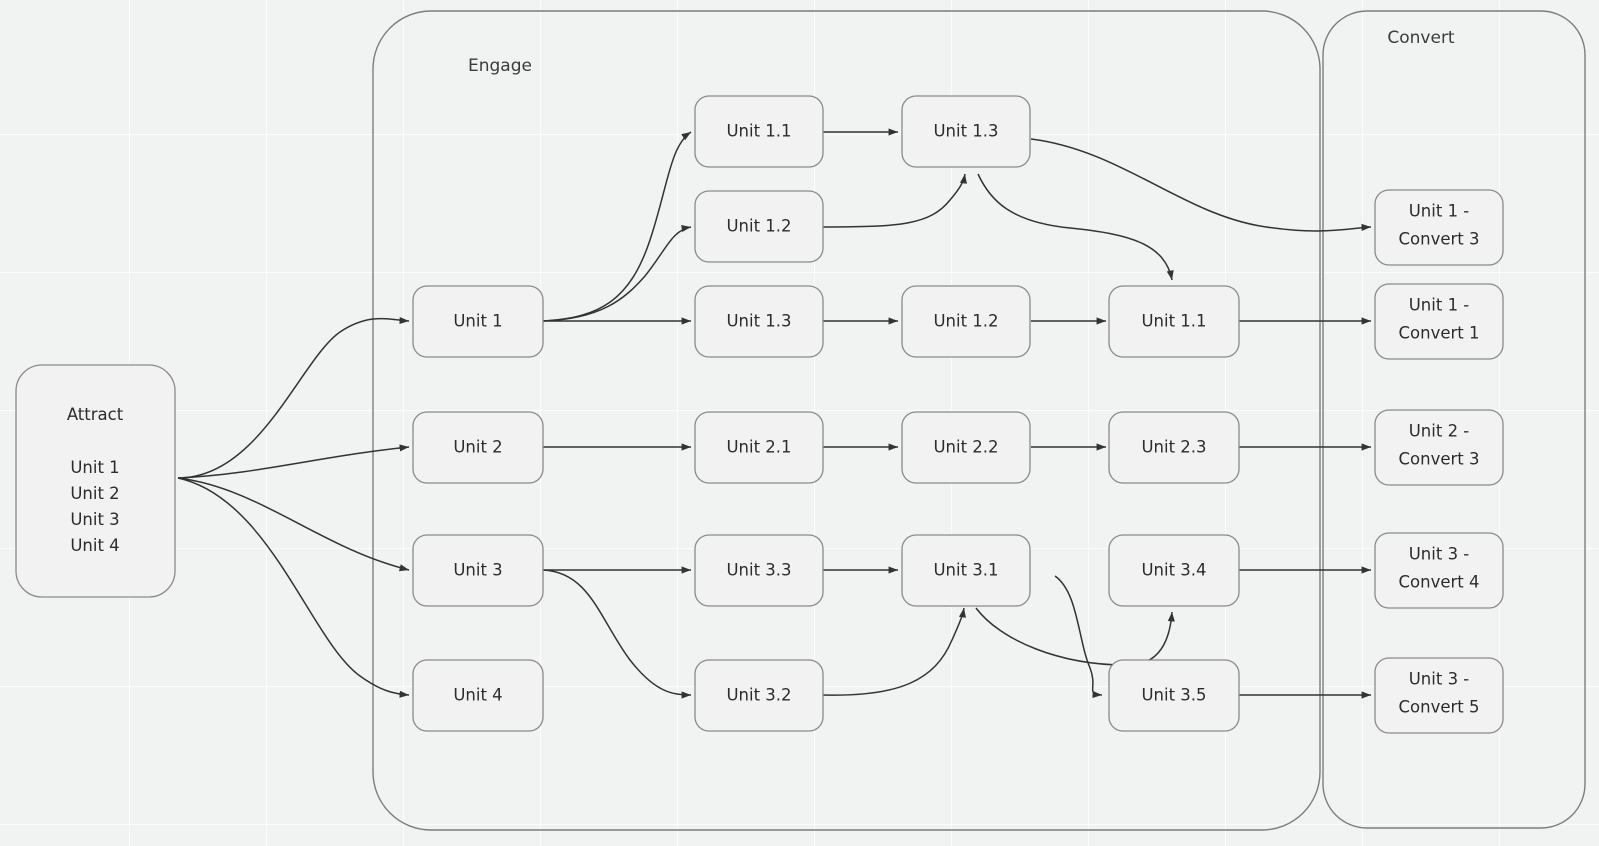 The height and width of the screenshot is (846, 1599). I want to click on node-unit-2-2: Unit 2.2, so click(966, 447).